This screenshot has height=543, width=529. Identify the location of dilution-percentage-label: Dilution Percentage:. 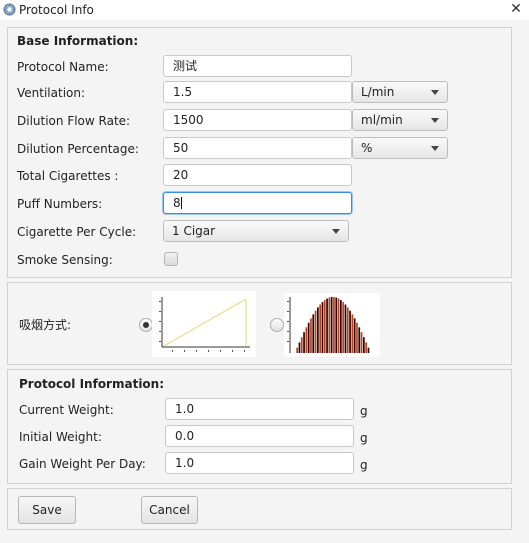
(78, 149).